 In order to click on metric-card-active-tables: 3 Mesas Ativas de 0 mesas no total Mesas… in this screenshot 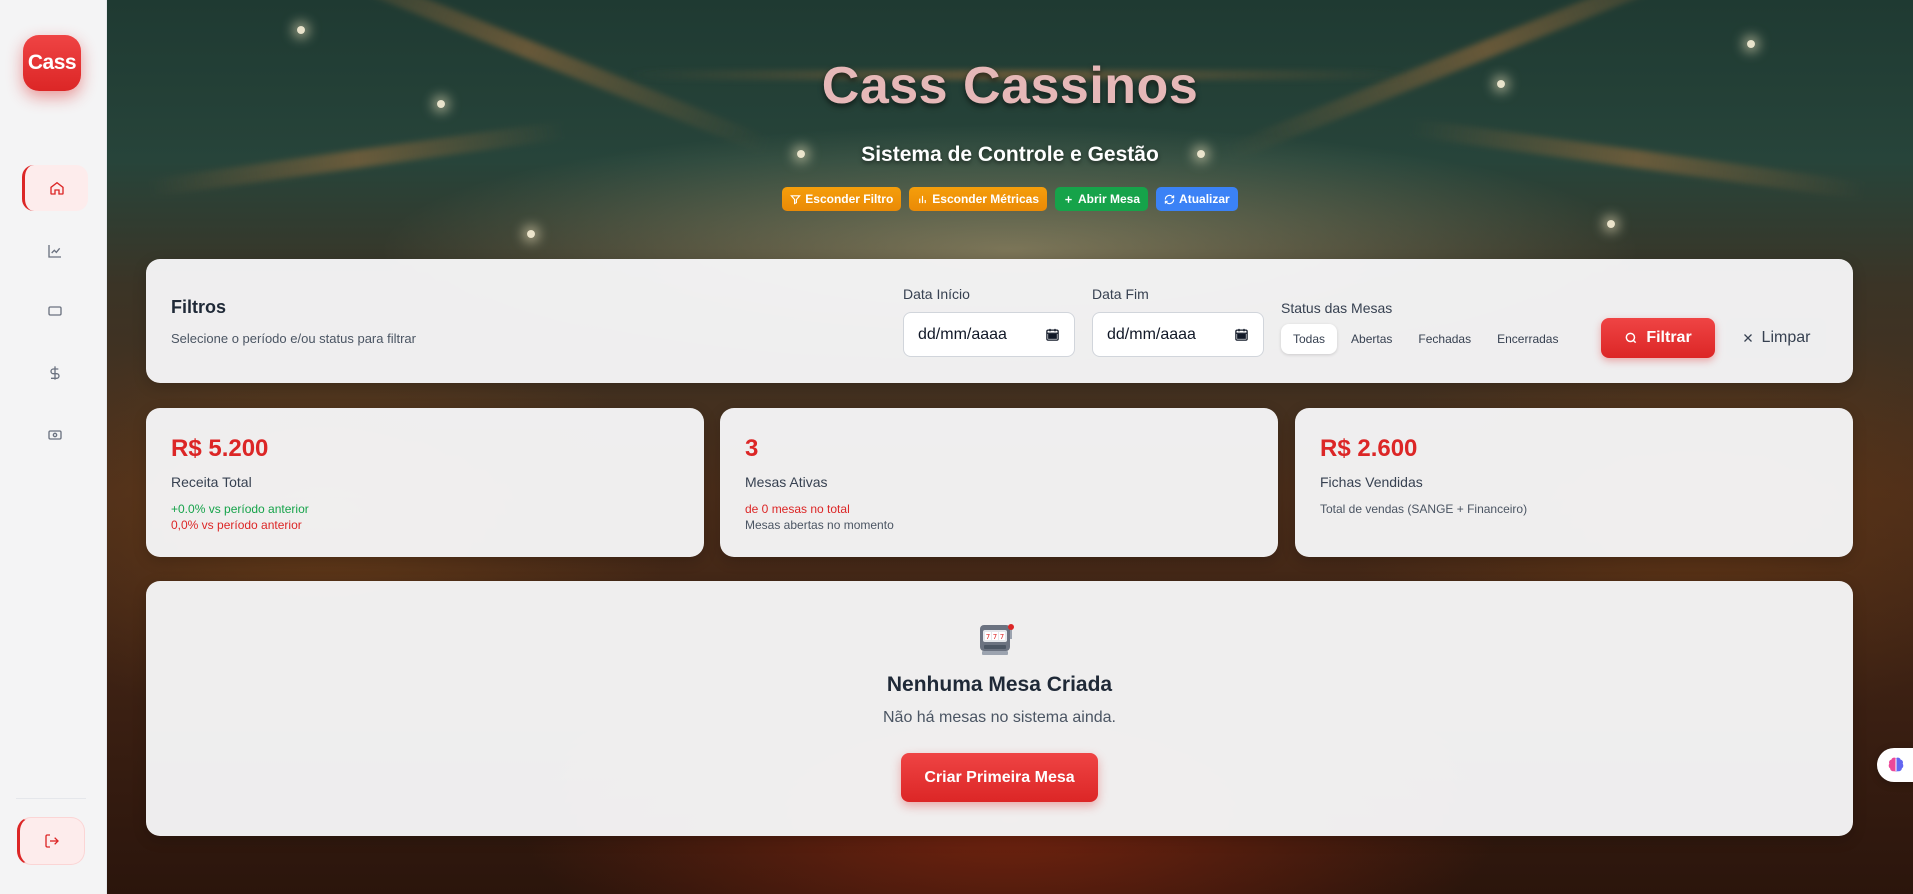, I will do `click(999, 482)`.